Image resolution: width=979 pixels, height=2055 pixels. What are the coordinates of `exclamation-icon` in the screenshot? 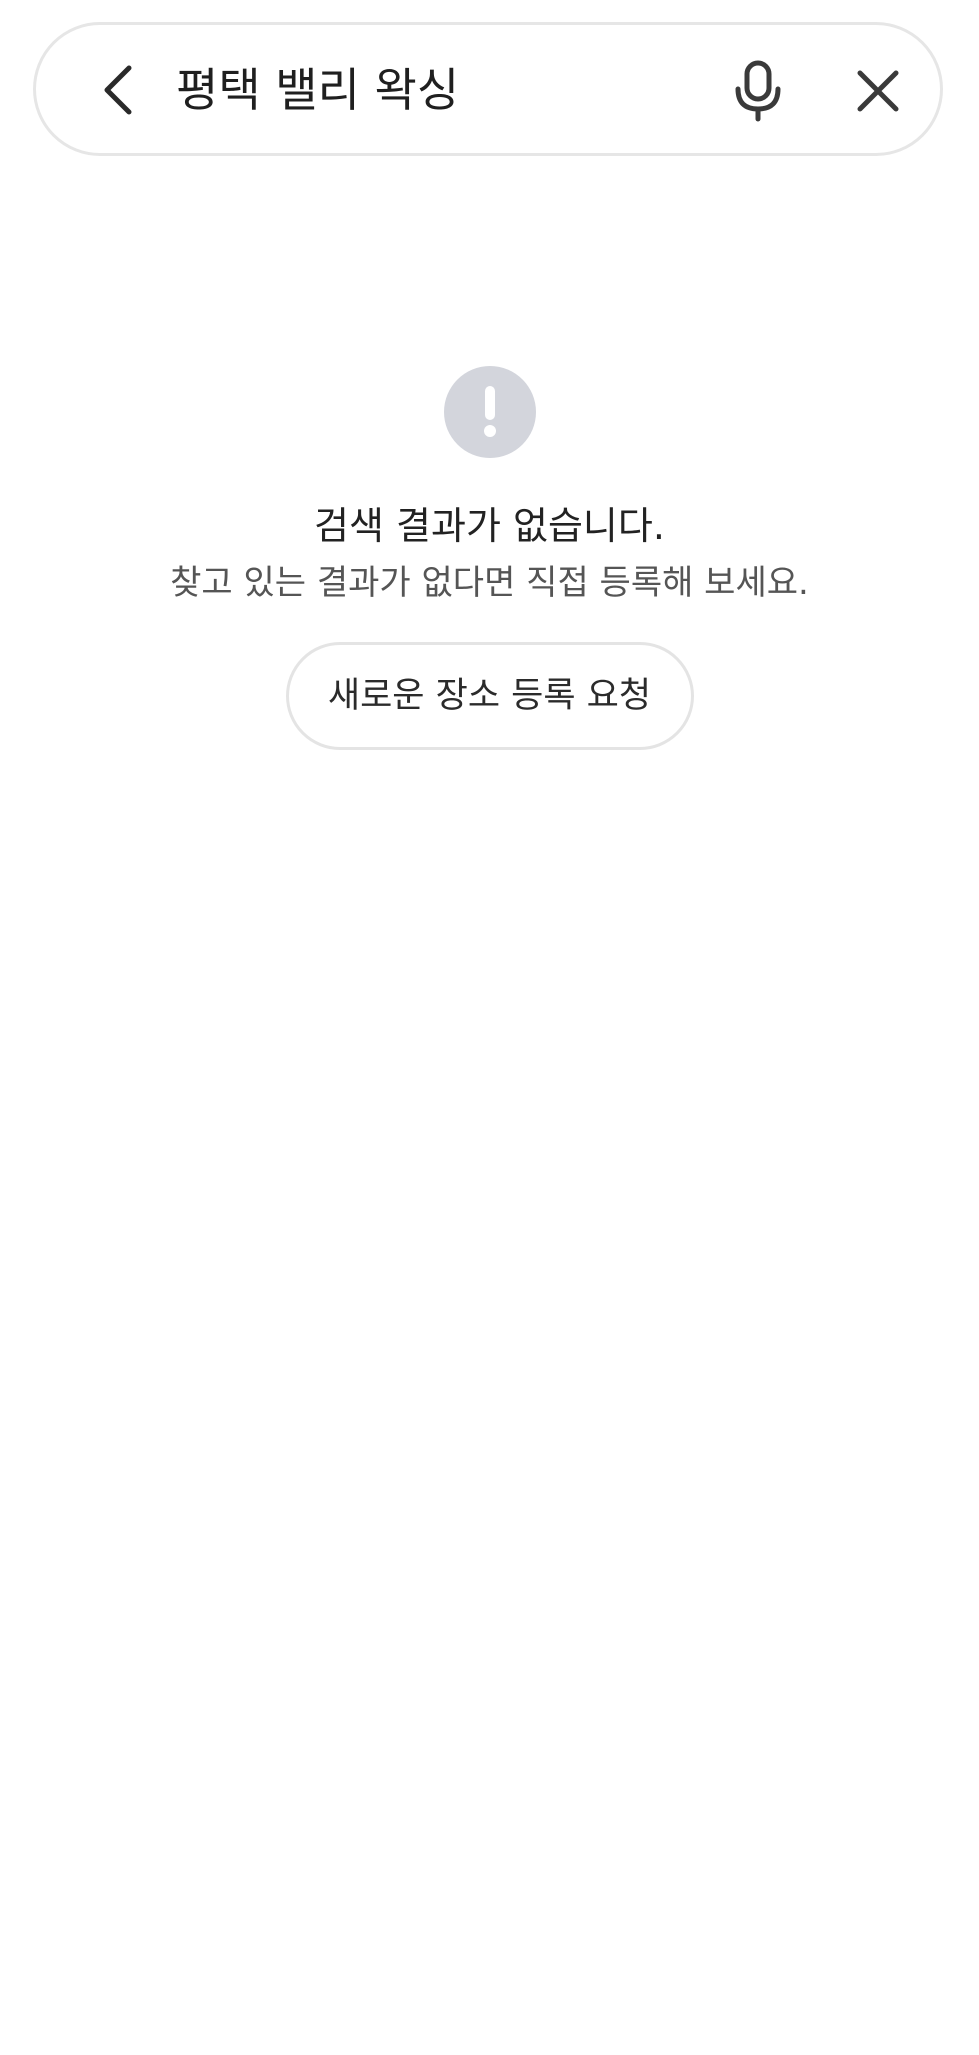 It's located at (489, 412).